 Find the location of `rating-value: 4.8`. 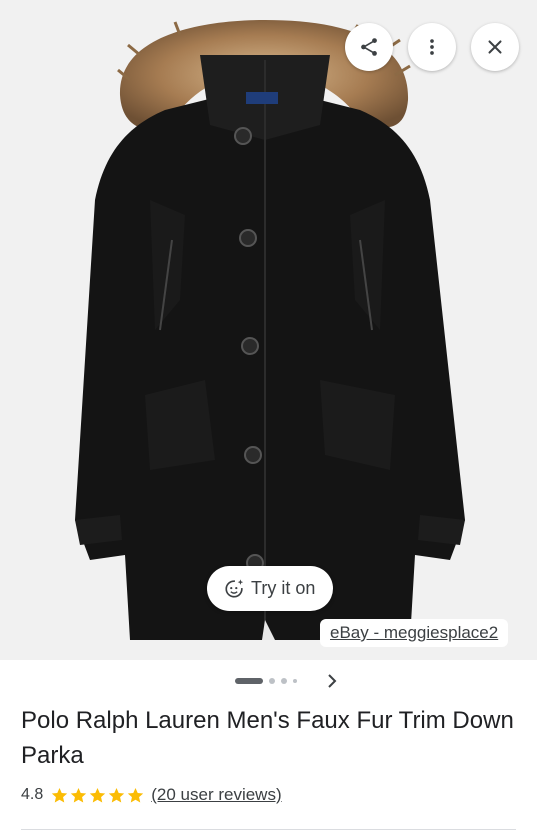

rating-value: 4.8 is located at coordinates (32, 794).